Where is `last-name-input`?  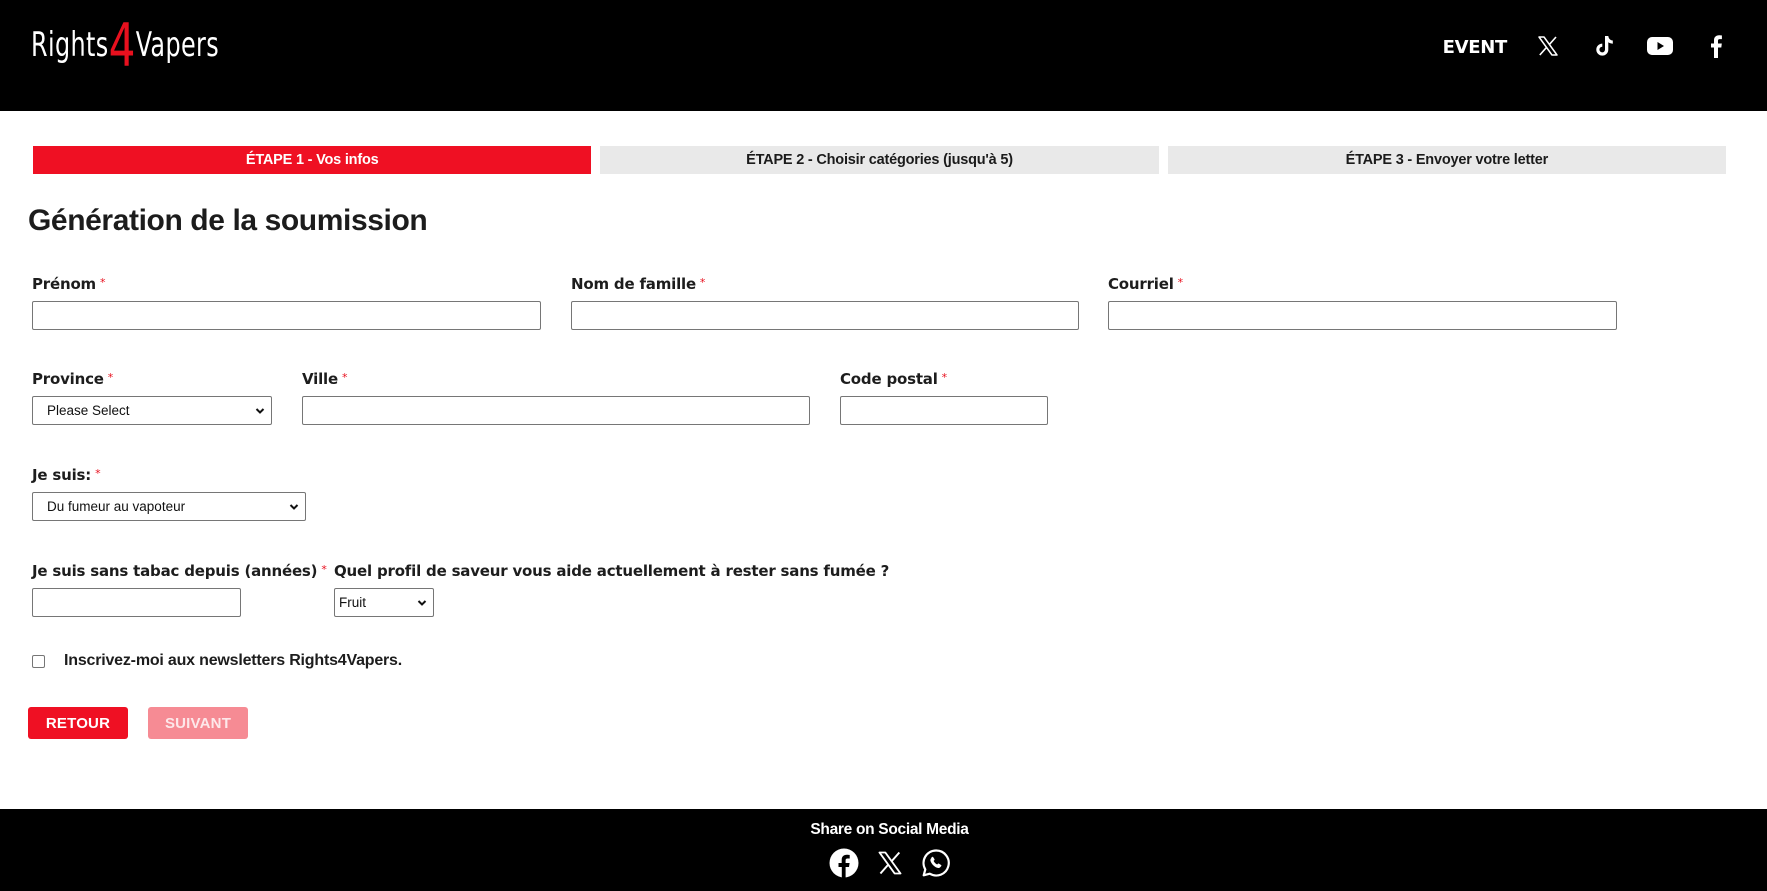
last-name-input is located at coordinates (825, 315).